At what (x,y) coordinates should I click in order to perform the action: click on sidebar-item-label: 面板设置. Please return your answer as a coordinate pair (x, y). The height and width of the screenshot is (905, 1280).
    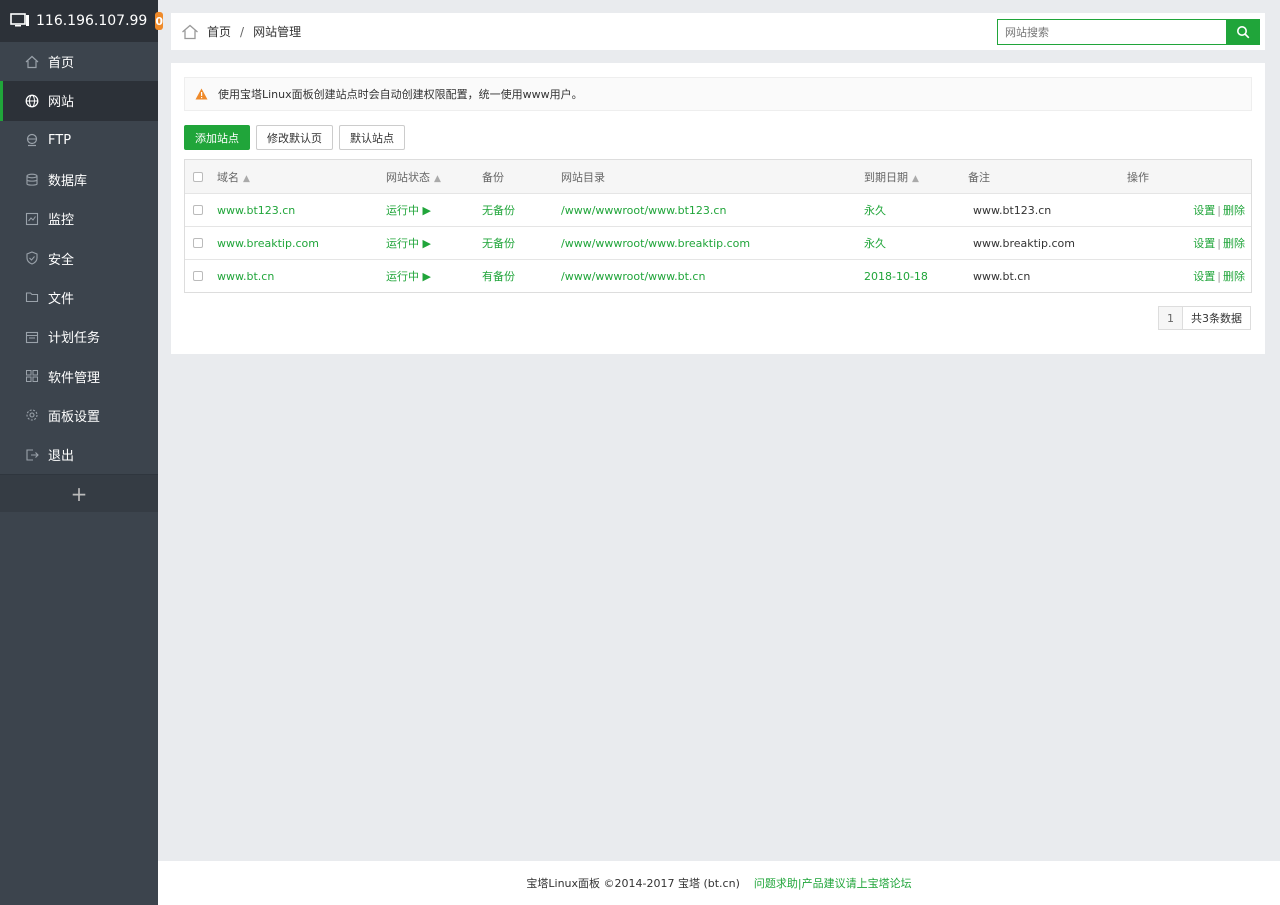
    Looking at the image, I should click on (74, 417).